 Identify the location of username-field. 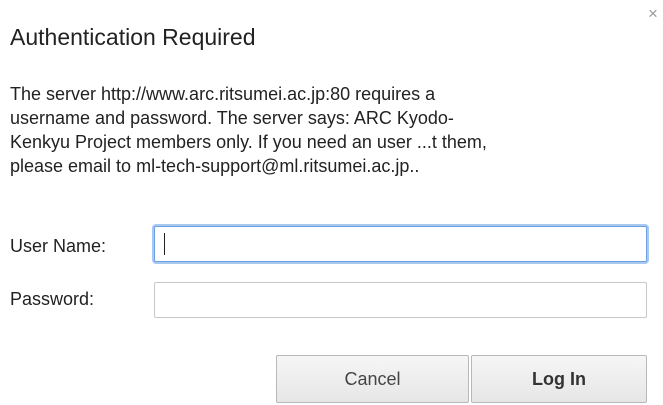
(400, 244).